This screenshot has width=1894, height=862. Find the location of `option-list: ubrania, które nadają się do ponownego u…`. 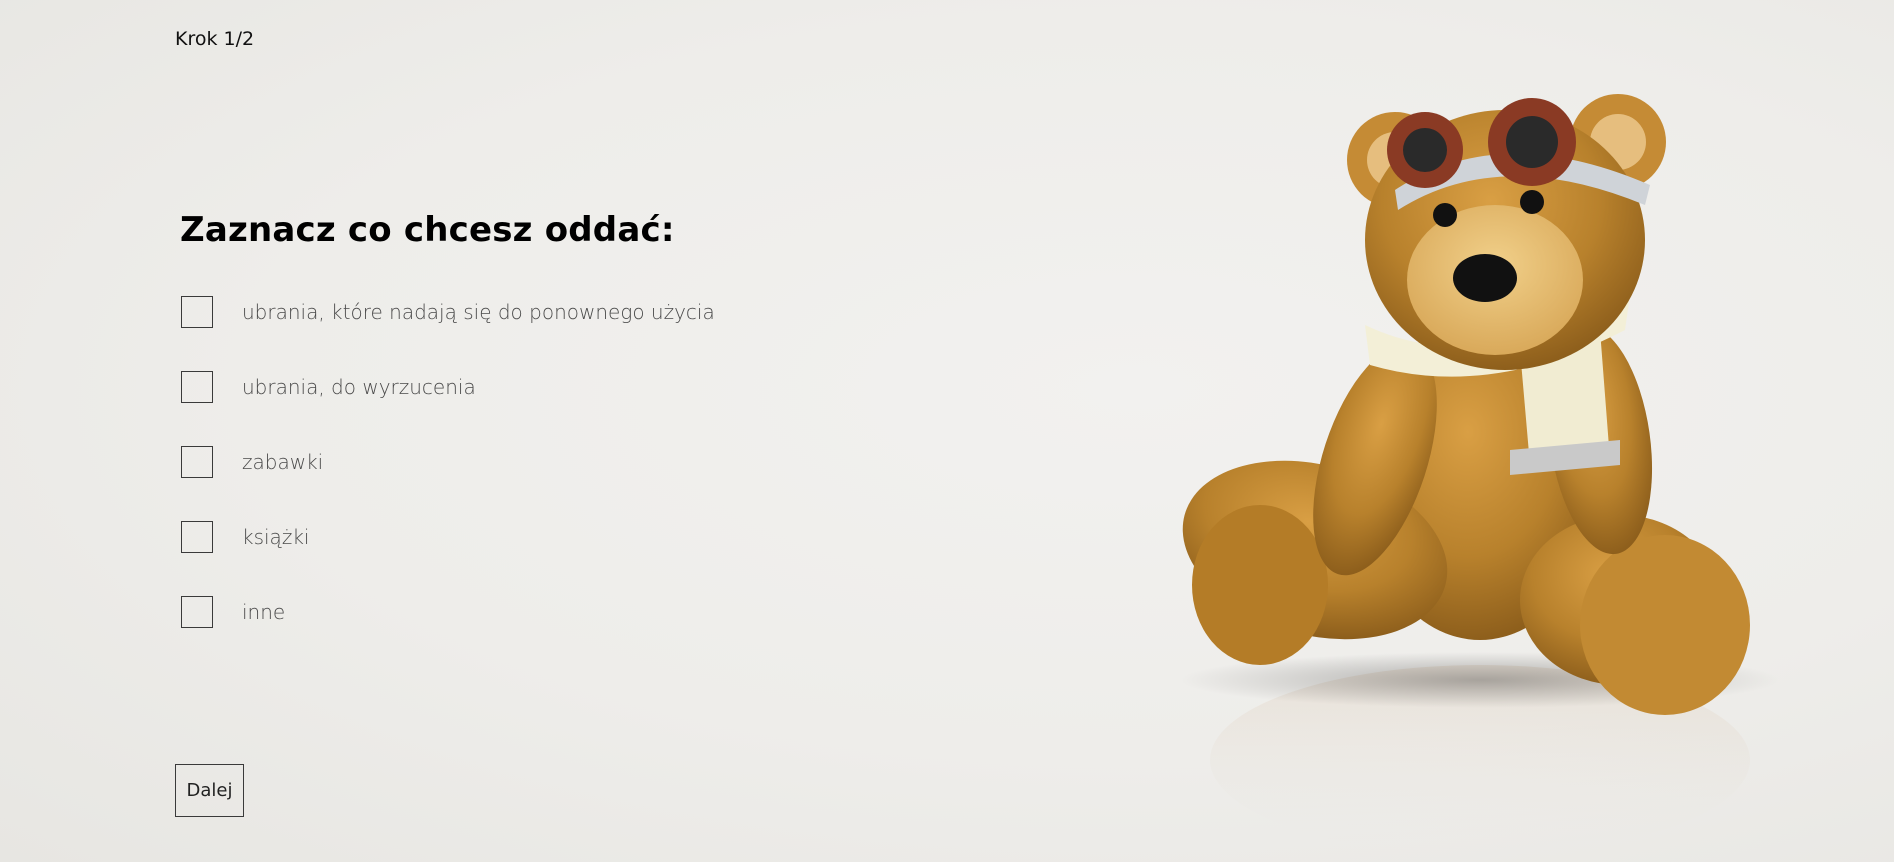

option-list: ubrania, które nadają się do ponownego u… is located at coordinates (448, 482).